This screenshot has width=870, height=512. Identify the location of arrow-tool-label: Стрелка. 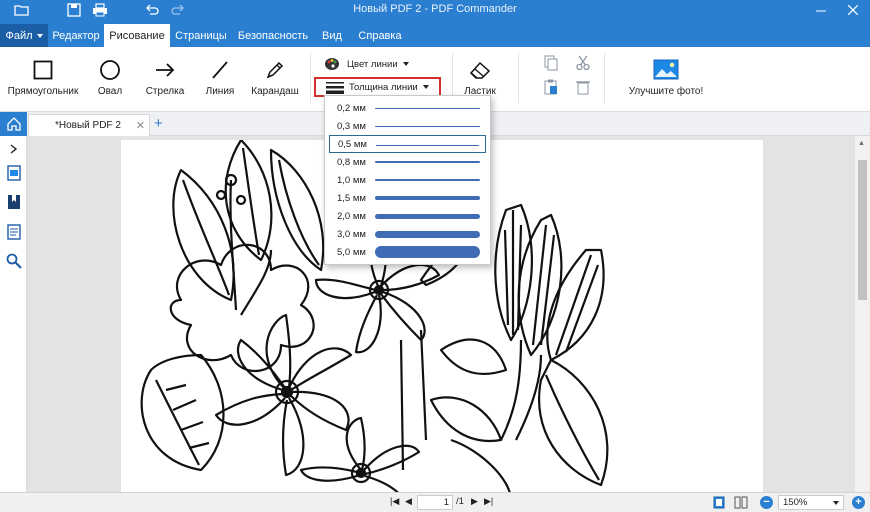
(165, 91).